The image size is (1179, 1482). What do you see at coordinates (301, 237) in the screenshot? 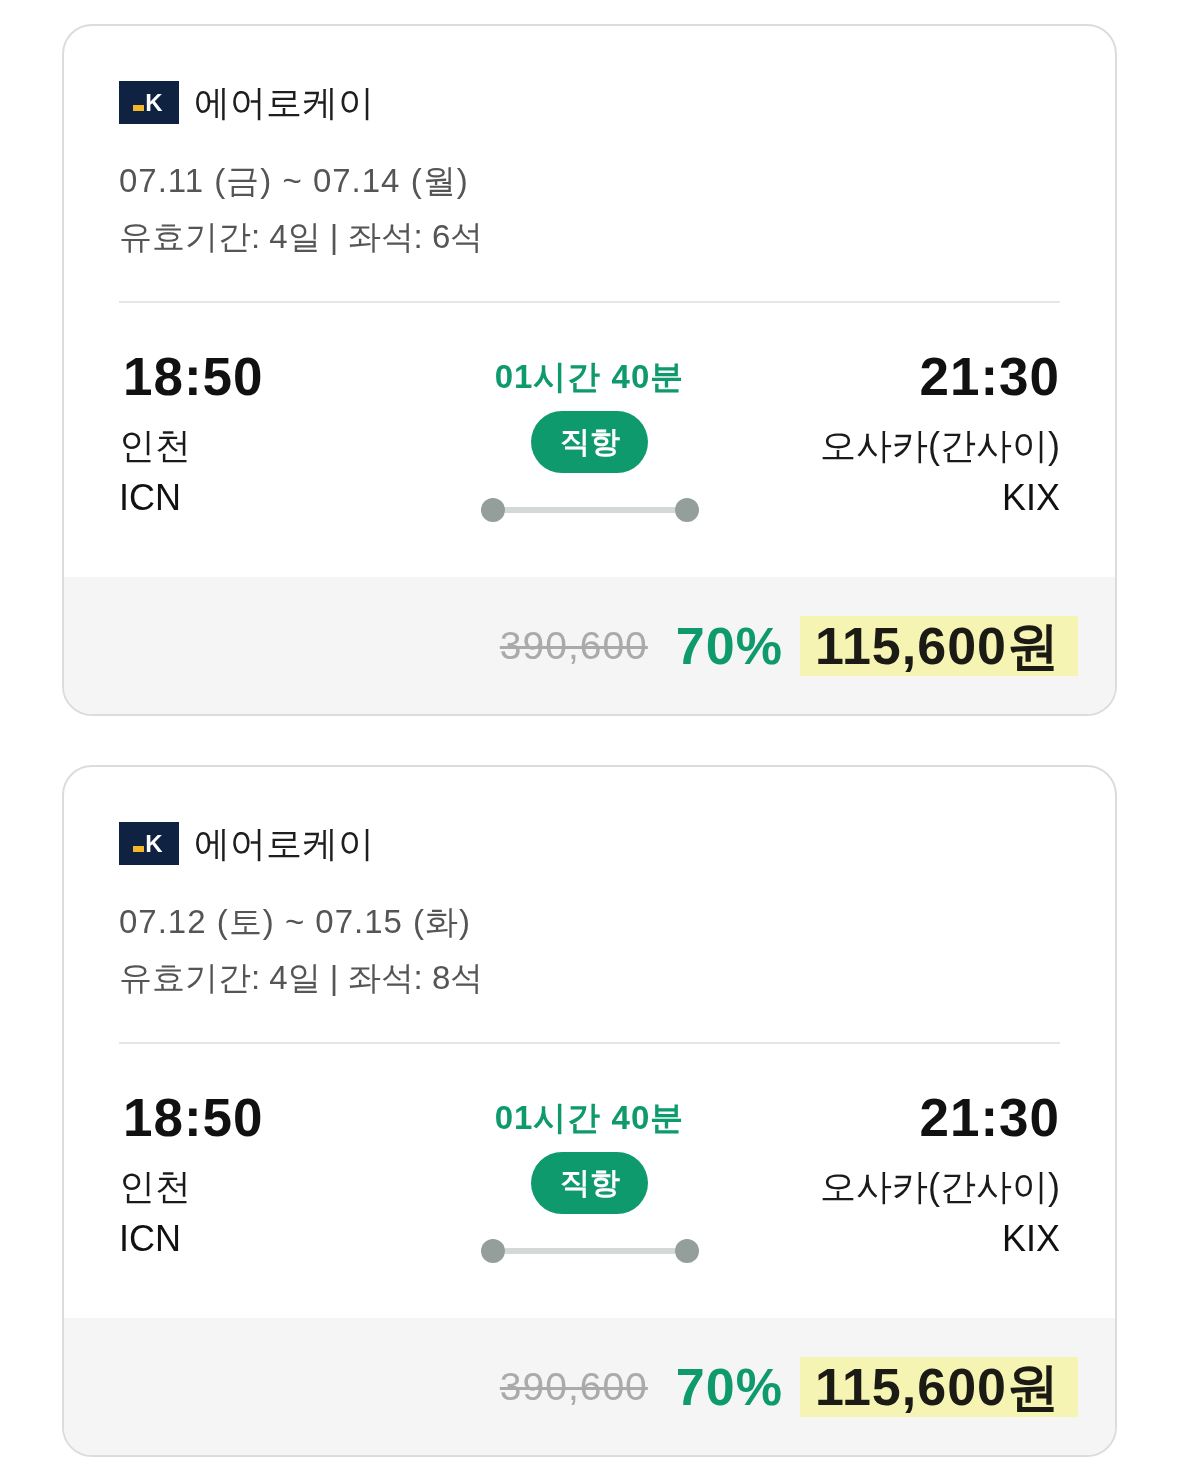
I see `validity-seats-text: 유효기간: 4일 | 좌석: 6석` at bounding box center [301, 237].